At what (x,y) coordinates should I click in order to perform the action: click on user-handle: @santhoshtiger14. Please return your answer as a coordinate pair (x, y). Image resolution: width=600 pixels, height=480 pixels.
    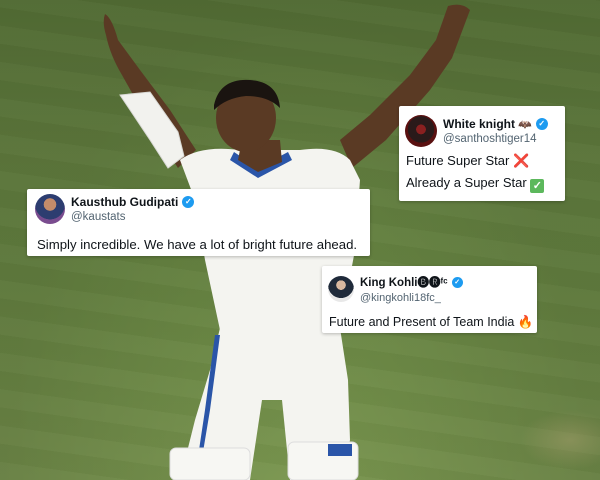
    Looking at the image, I should click on (495, 139).